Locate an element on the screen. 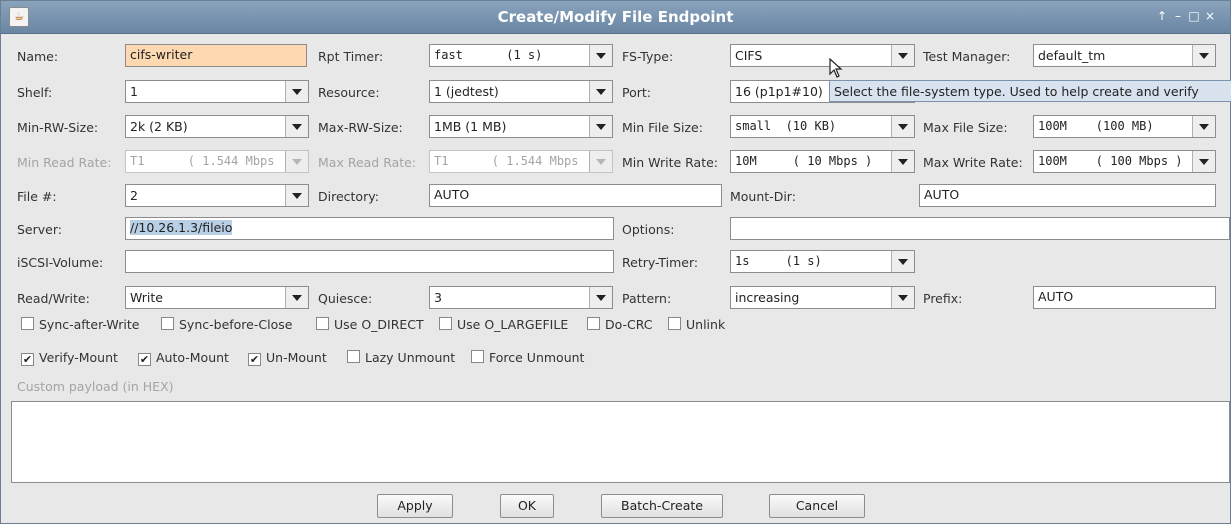 Image resolution: width=1231 pixels, height=524 pixels. resource-label: Resource: is located at coordinates (349, 92).